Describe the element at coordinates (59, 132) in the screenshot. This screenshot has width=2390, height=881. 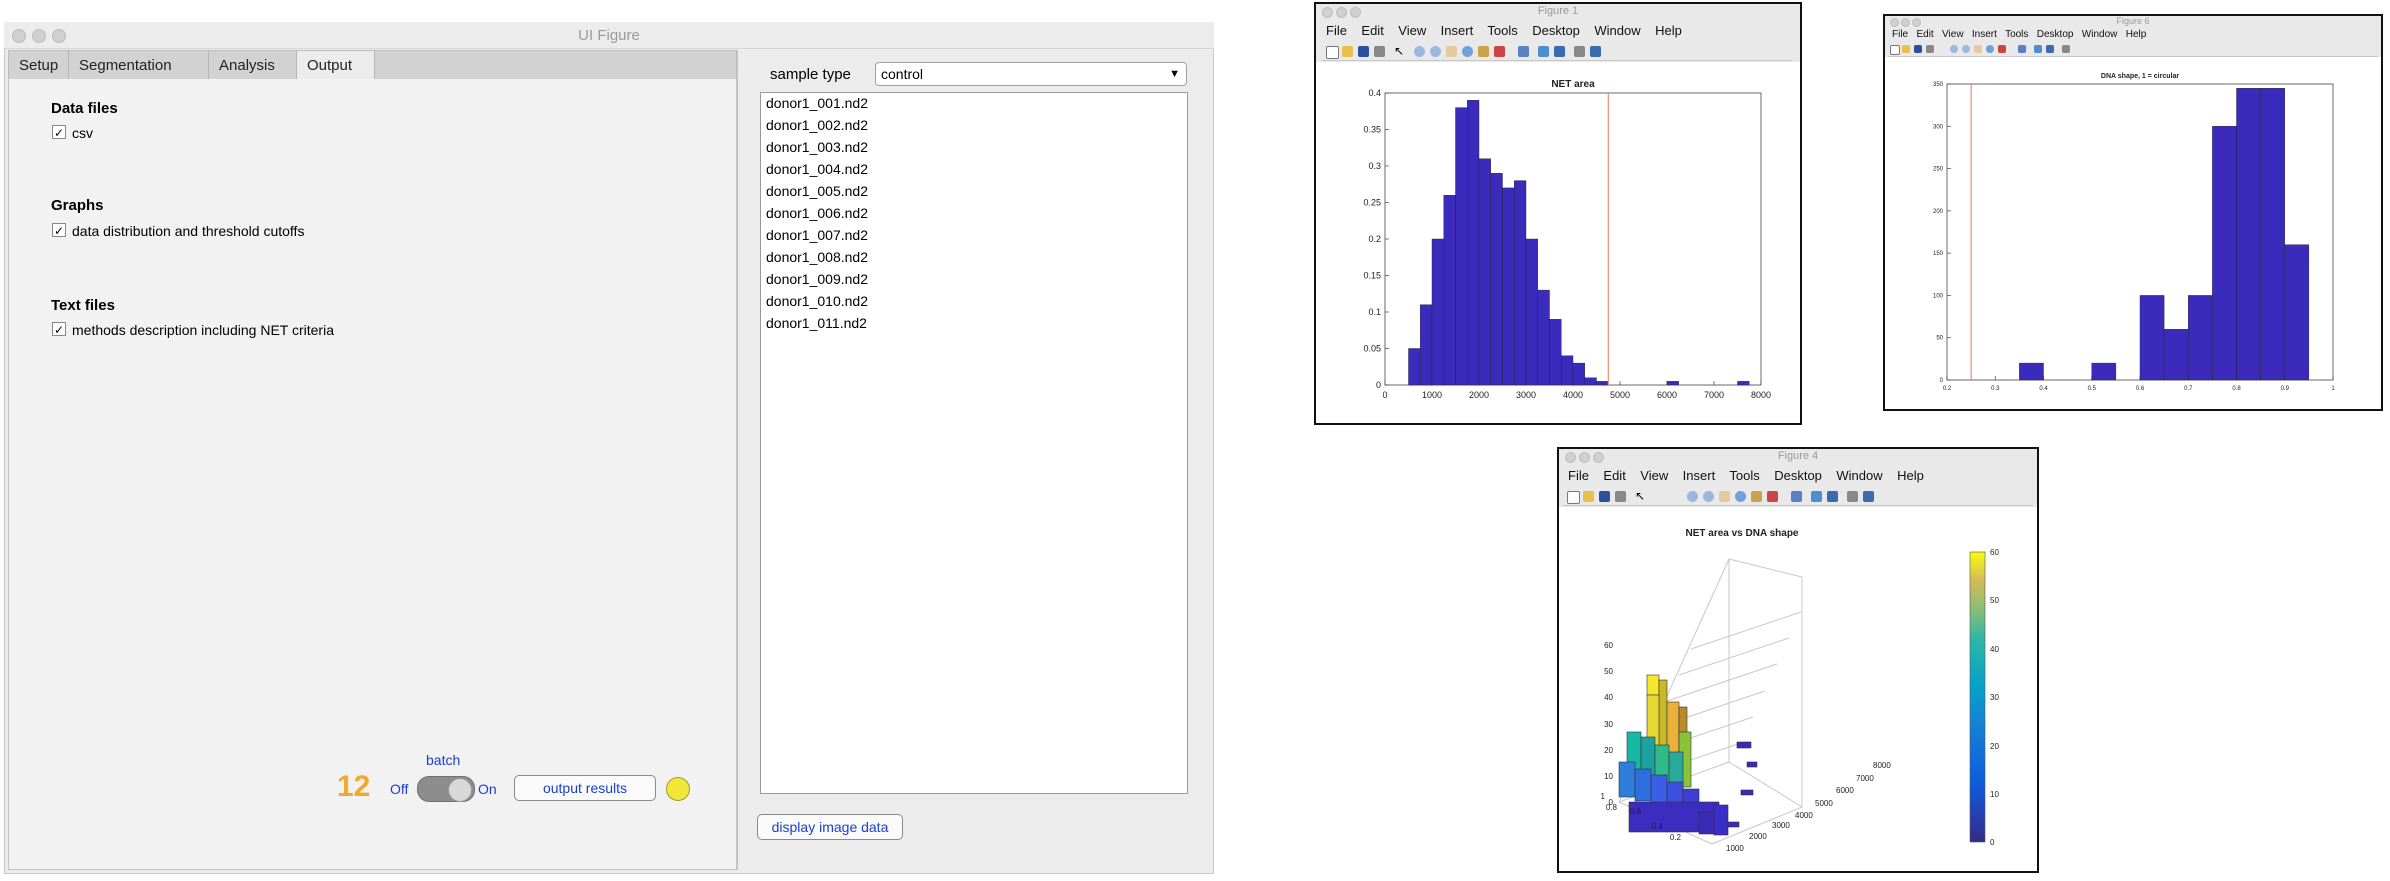
I see `csv-checkbox: ✓` at that location.